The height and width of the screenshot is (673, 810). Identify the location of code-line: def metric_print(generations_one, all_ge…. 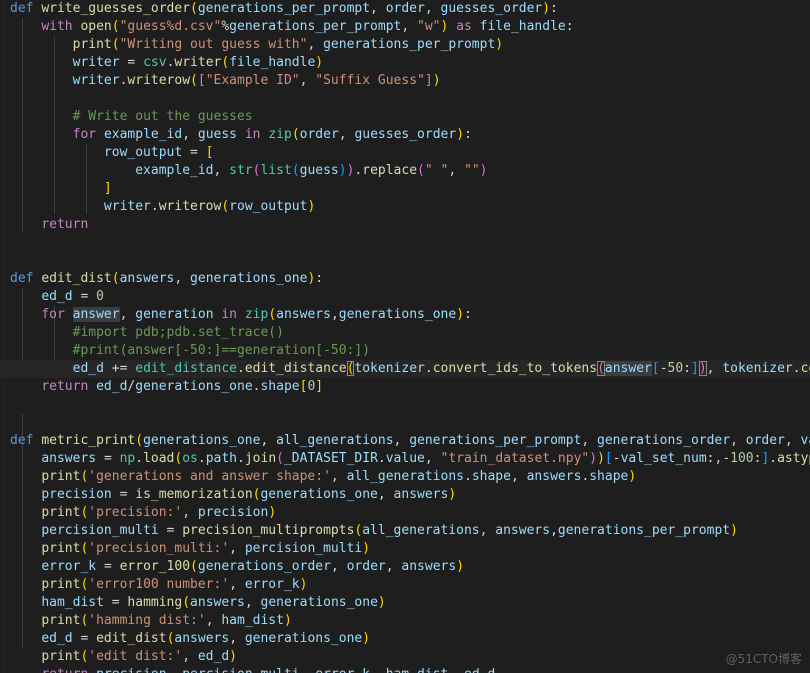
(405, 441).